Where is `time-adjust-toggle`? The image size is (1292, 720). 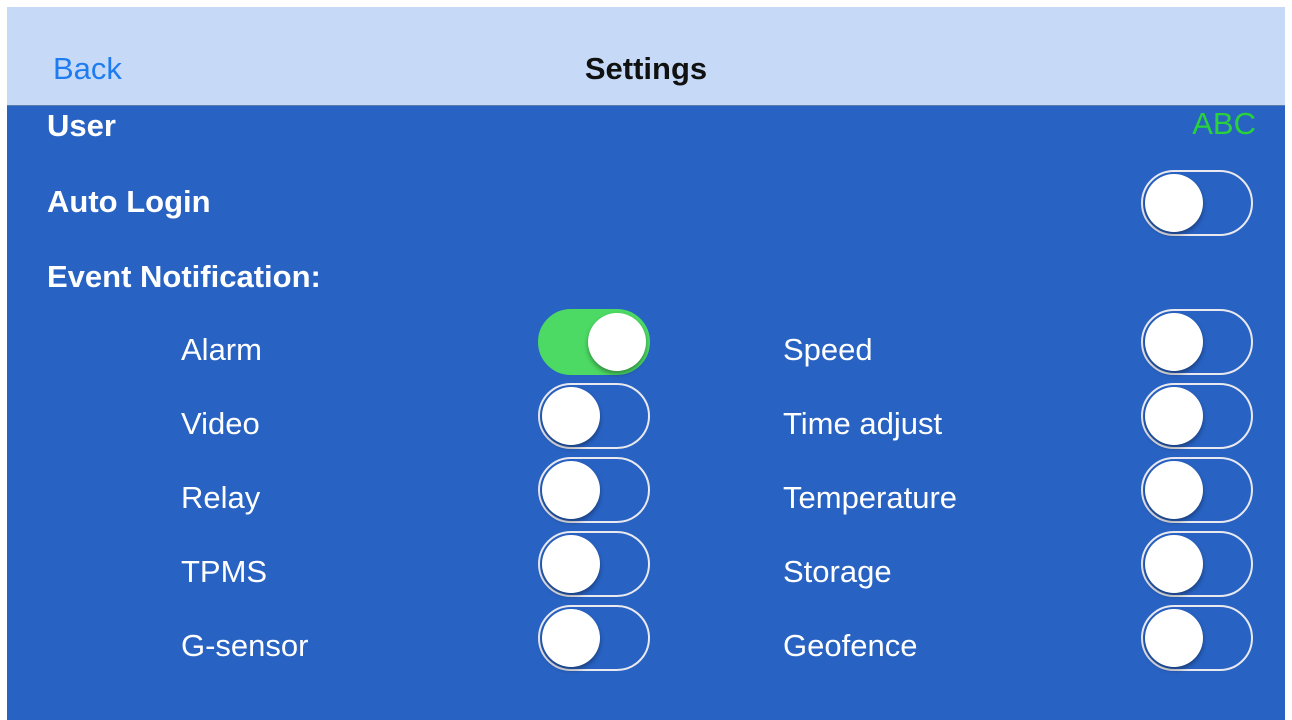 time-adjust-toggle is located at coordinates (1197, 416).